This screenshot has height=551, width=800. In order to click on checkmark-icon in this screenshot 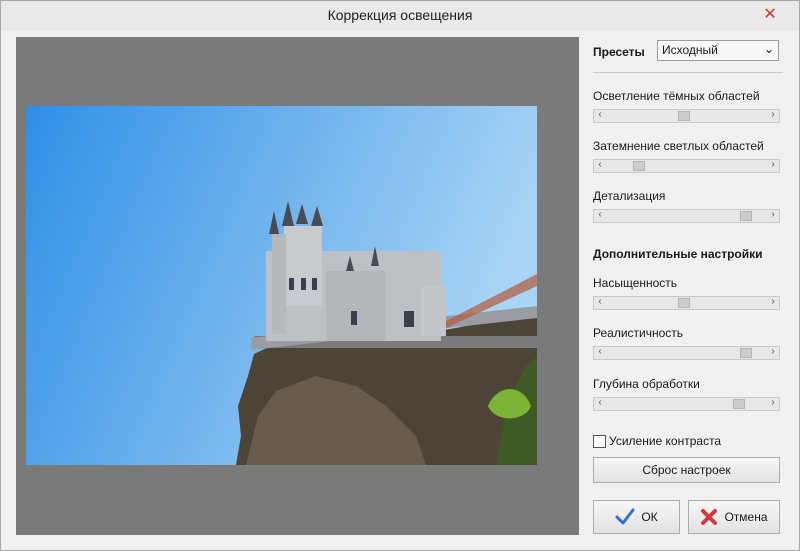, I will do `click(625, 517)`.